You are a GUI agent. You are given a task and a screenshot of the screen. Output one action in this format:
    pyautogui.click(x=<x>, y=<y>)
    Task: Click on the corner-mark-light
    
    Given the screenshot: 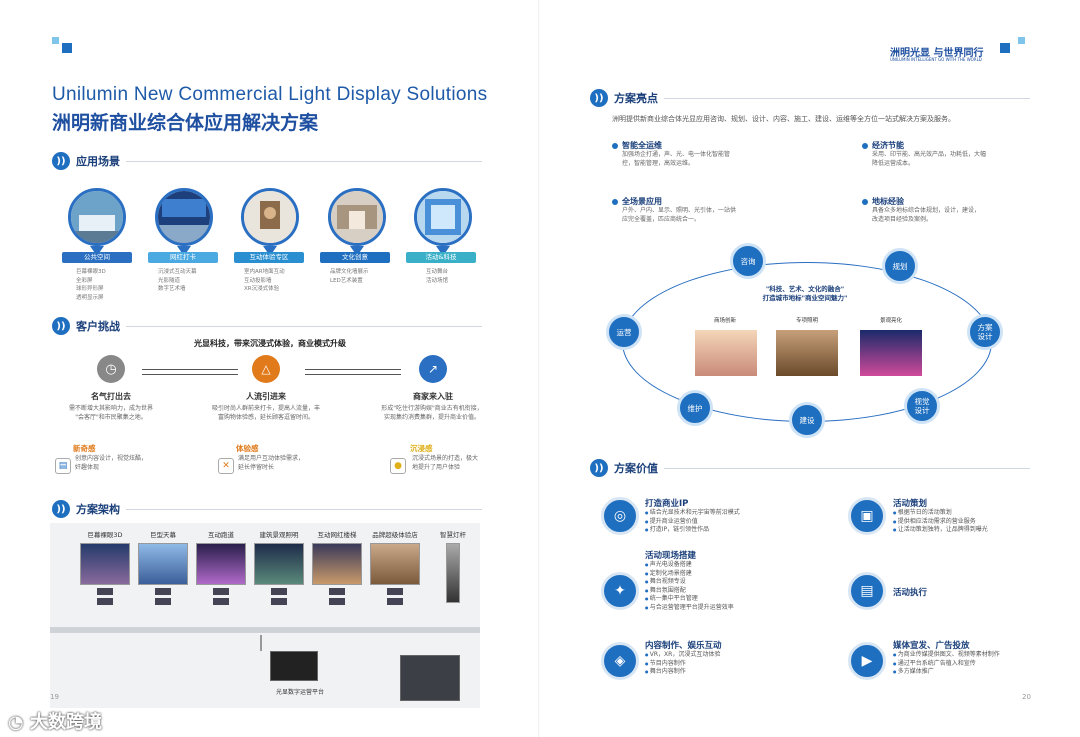 What is the action you would take?
    pyautogui.click(x=1021, y=40)
    